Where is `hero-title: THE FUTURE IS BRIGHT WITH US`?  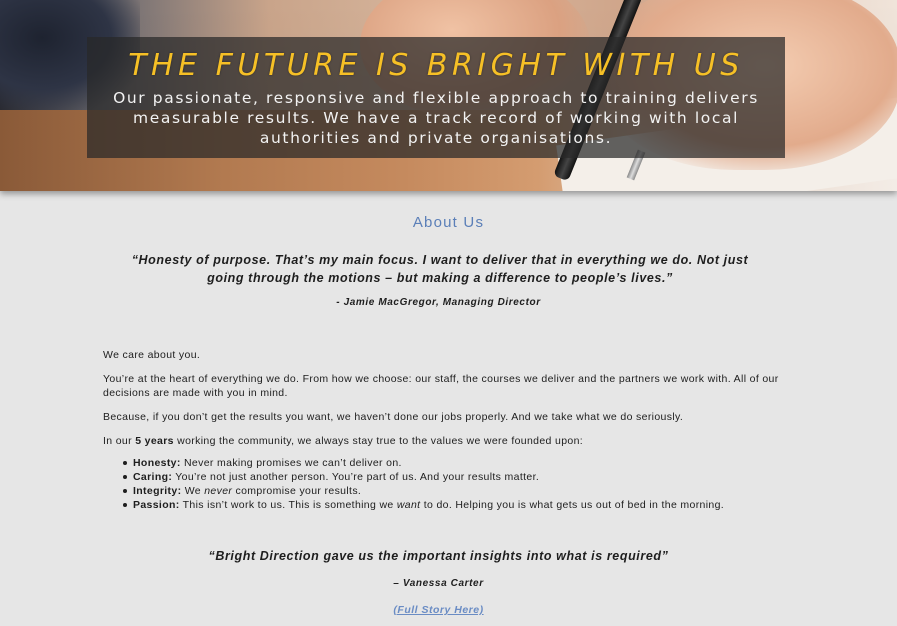
hero-title: THE FUTURE IS BRIGHT WITH US is located at coordinates (436, 65).